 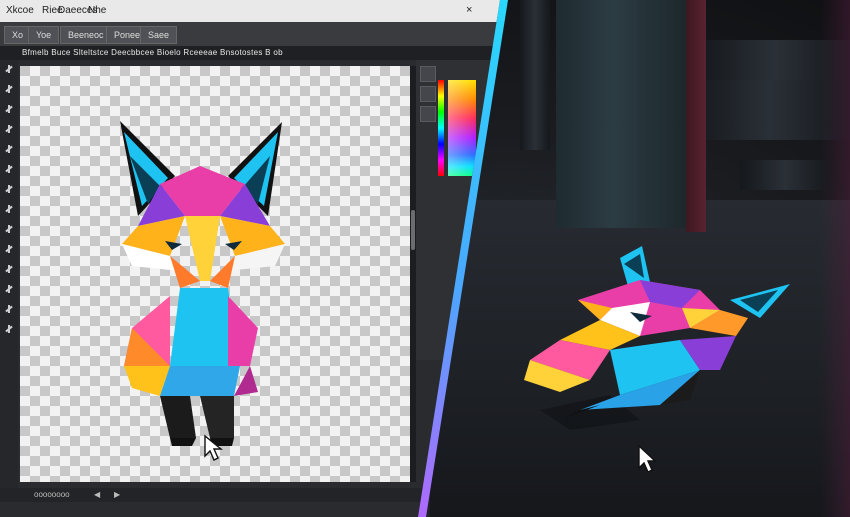 What do you see at coordinates (202, 283) in the screenshot?
I see `fox-illustration` at bounding box center [202, 283].